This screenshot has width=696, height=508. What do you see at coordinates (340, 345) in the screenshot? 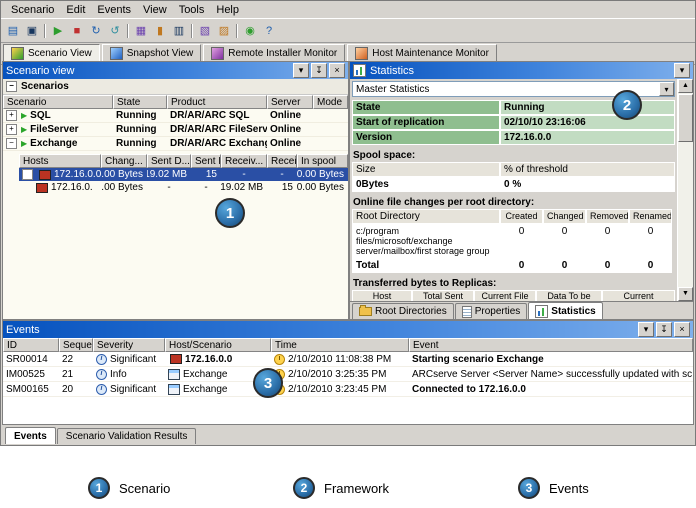
I see `col-time: Time` at bounding box center [340, 345].